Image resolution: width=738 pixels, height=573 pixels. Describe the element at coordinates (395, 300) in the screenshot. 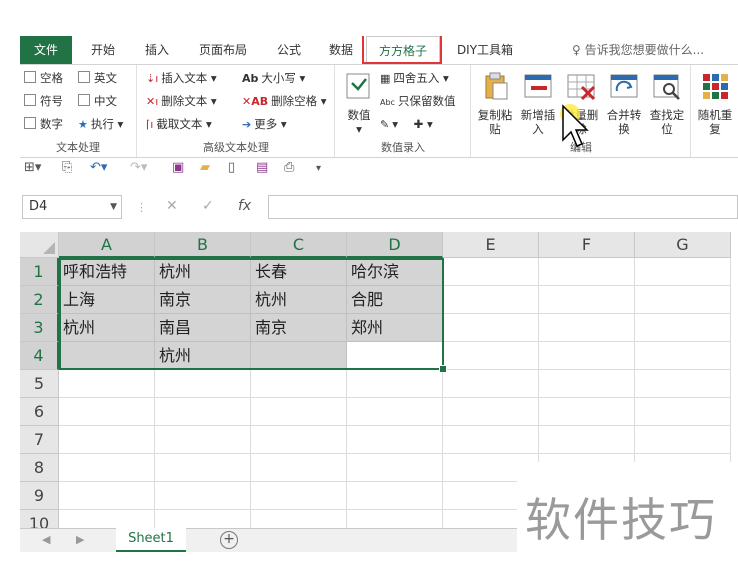

I see `cell-d2: 合肥` at that location.